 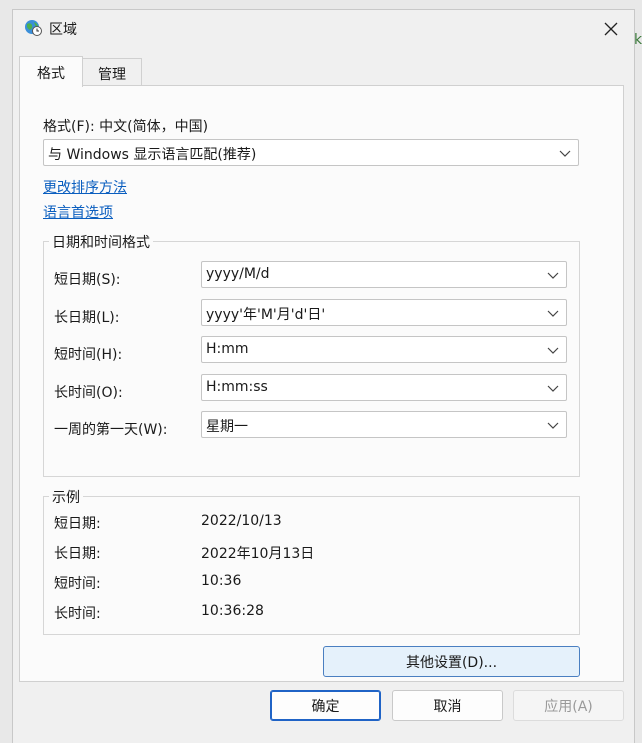 I want to click on tab-label: 格式, so click(x=51, y=74).